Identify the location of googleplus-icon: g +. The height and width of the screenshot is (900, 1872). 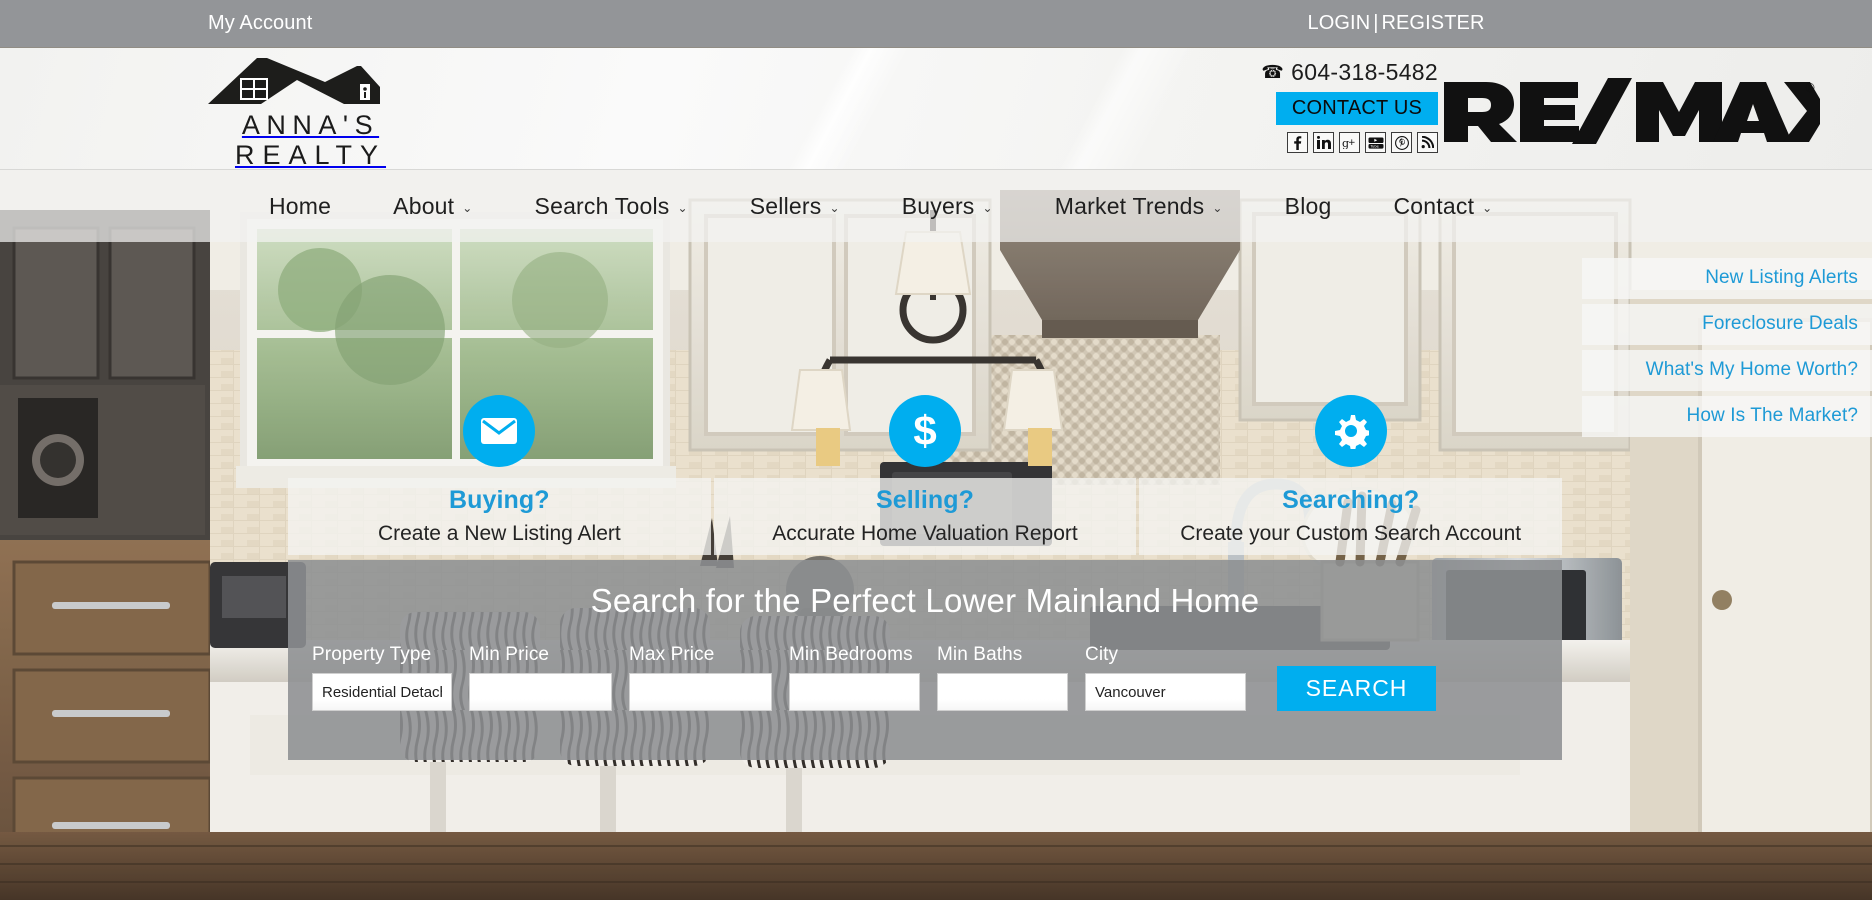
(1349, 142).